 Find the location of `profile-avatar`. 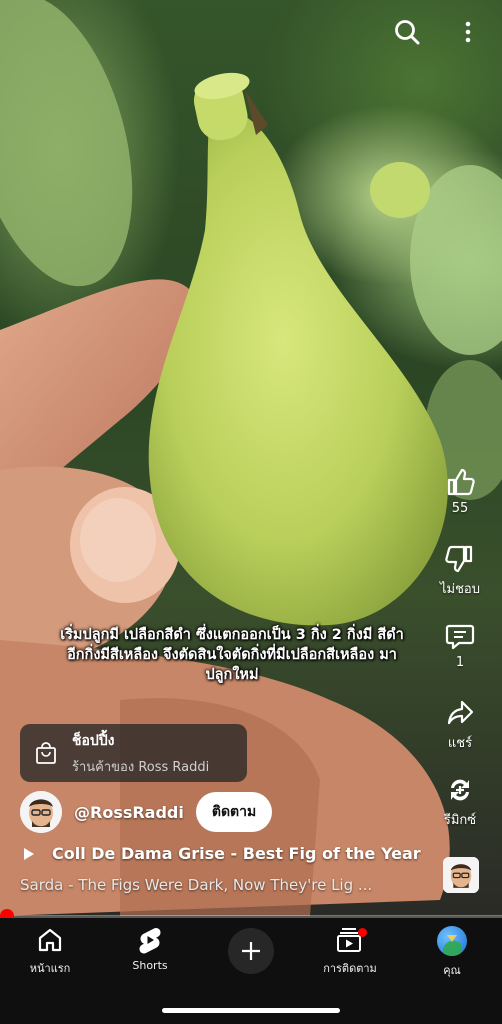

profile-avatar is located at coordinates (452, 941).